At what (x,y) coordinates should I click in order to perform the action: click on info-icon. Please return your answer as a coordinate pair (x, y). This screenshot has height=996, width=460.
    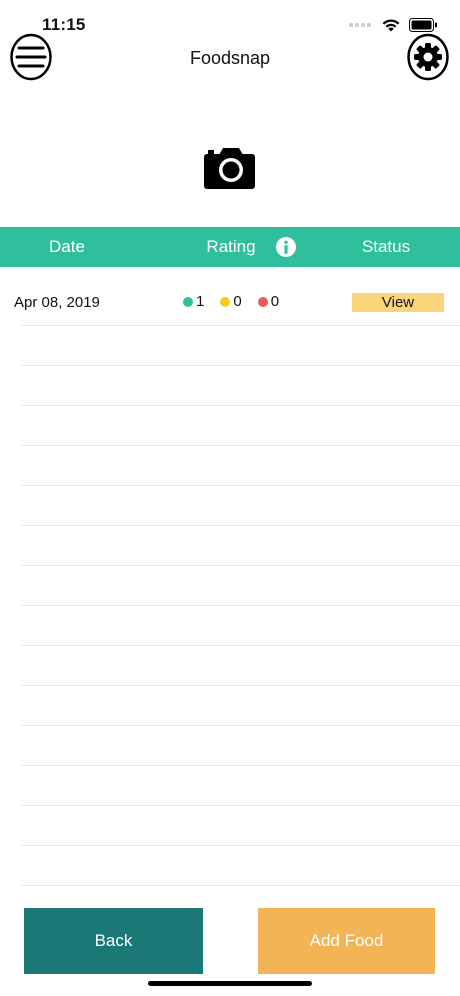
    Looking at the image, I should click on (286, 247).